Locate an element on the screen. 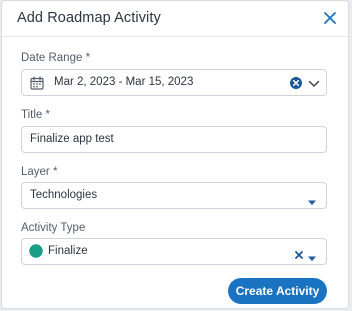  title-input: Finalize app test is located at coordinates (174, 139).